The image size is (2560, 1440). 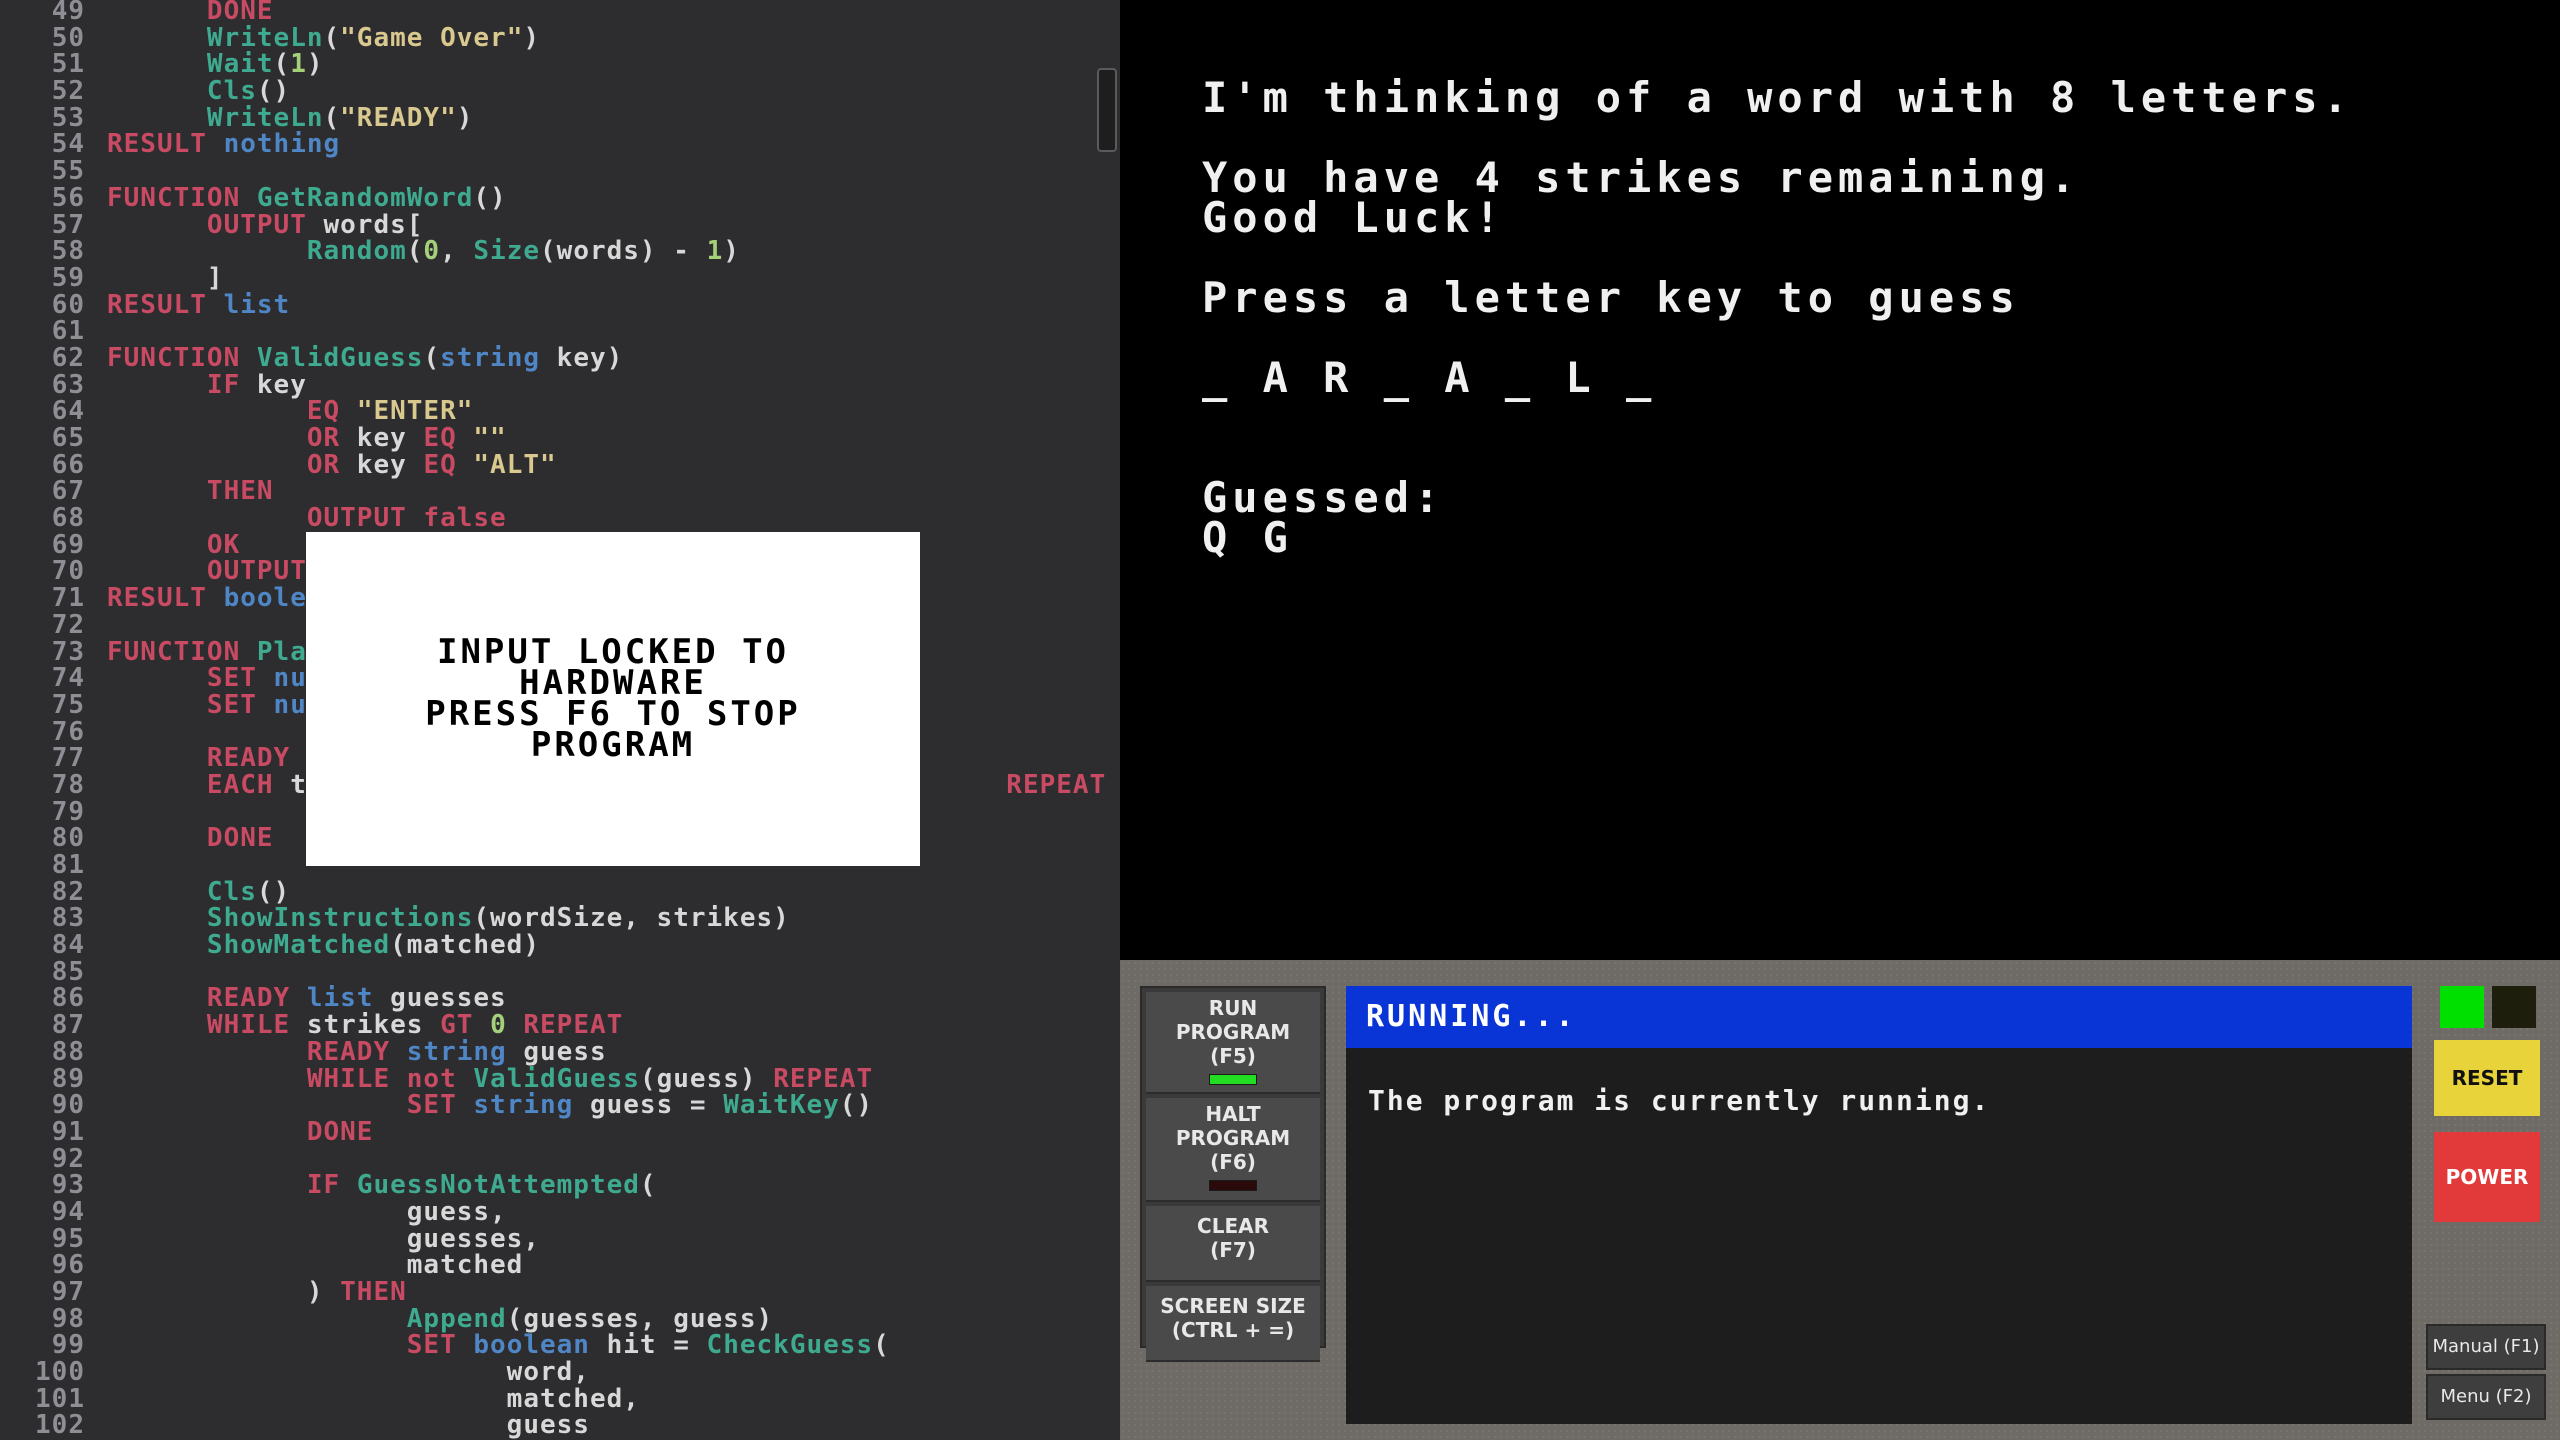 I want to click on code-line: 85, so click(x=560, y=972).